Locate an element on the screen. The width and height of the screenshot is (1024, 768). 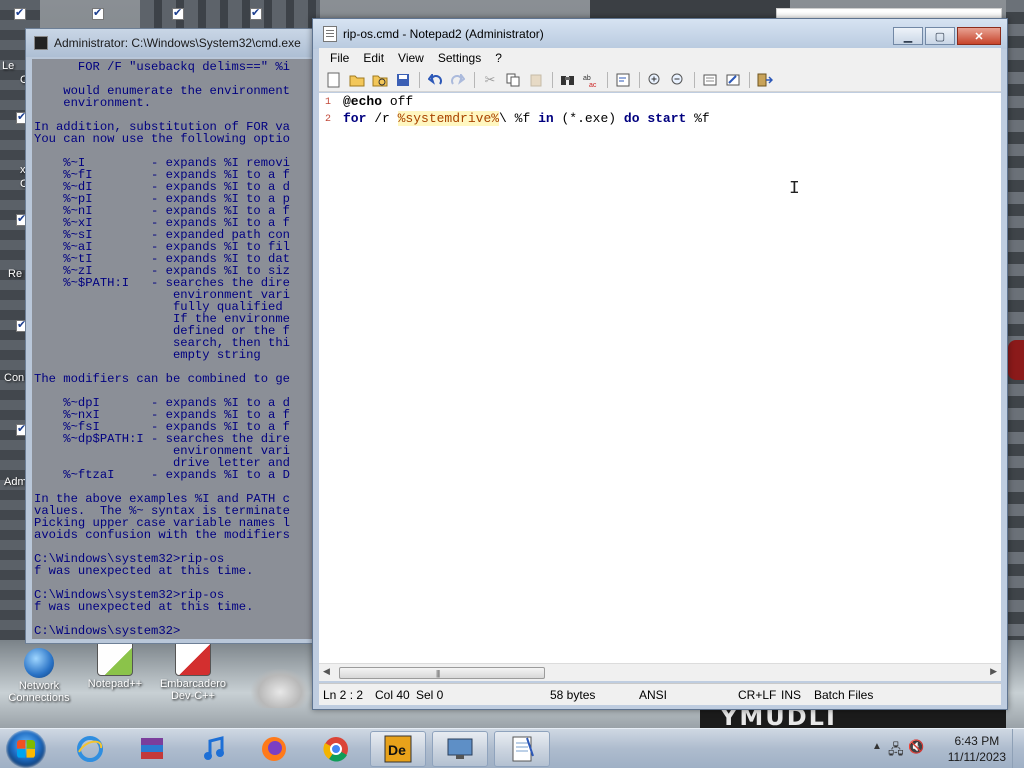
chrome-icon is located at coordinates (335, 749).